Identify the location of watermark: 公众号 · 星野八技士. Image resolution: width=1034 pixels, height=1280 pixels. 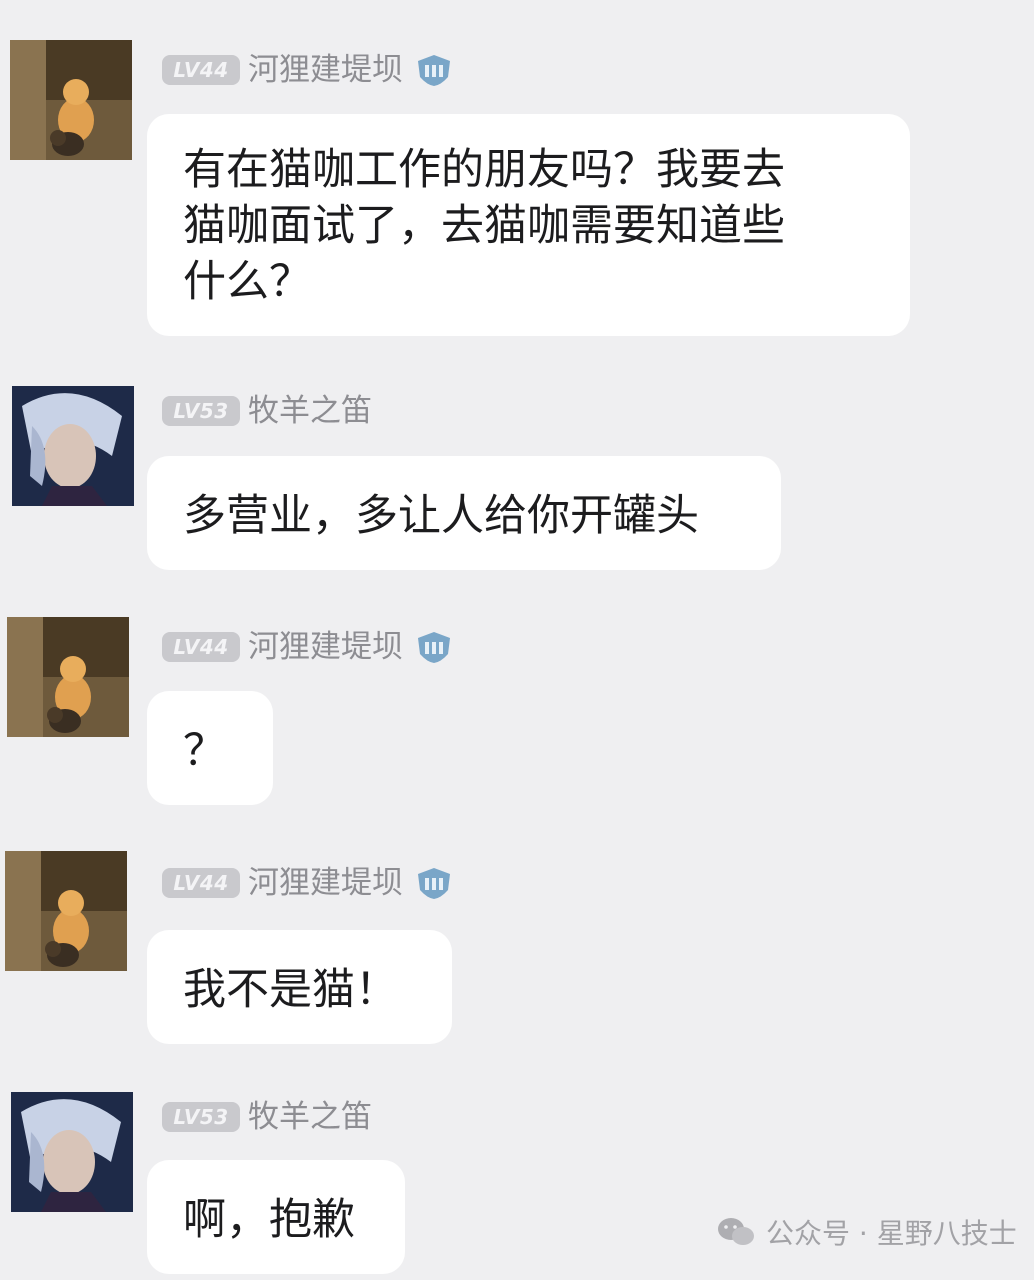
(866, 1232).